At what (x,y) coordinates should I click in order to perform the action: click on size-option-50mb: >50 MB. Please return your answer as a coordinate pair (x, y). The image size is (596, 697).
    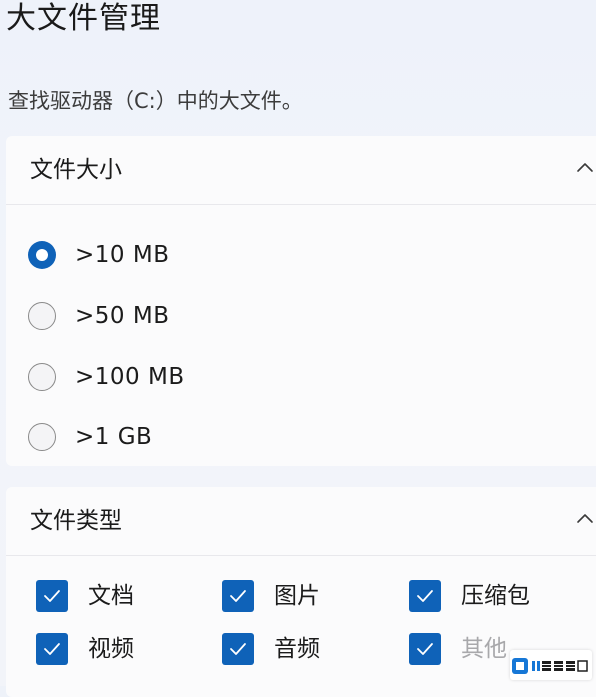
    Looking at the image, I should click on (98, 316).